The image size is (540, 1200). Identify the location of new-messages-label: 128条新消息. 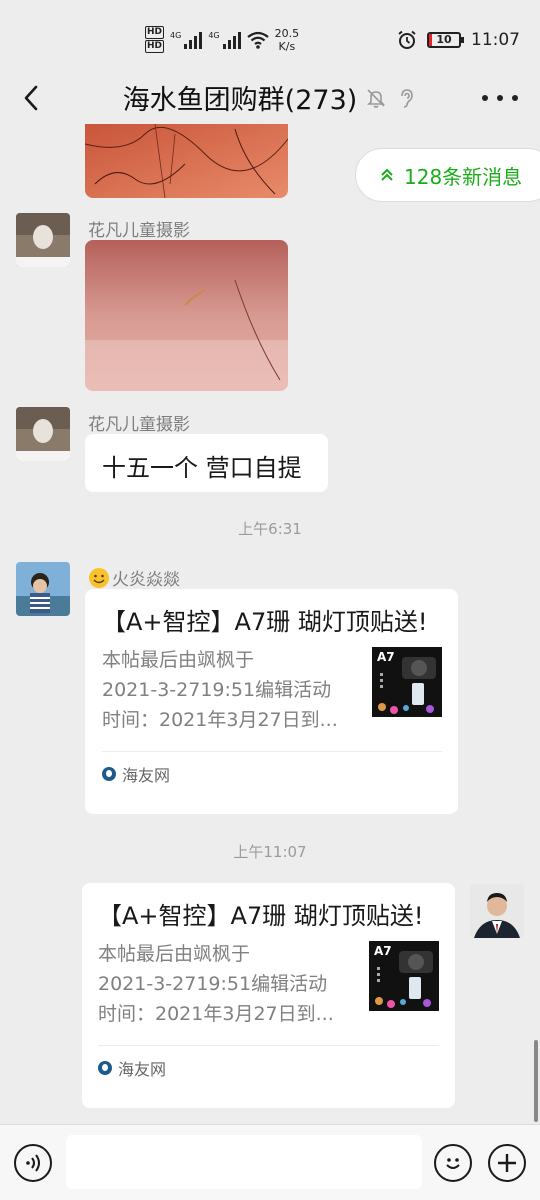
(463, 176).